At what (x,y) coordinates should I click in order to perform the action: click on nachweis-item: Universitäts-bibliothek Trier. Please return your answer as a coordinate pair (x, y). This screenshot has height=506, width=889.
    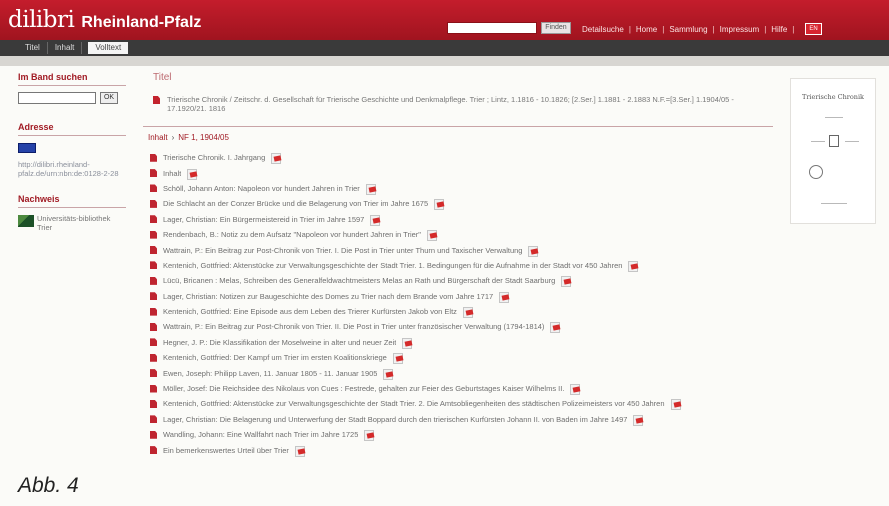
    Looking at the image, I should click on (72, 223).